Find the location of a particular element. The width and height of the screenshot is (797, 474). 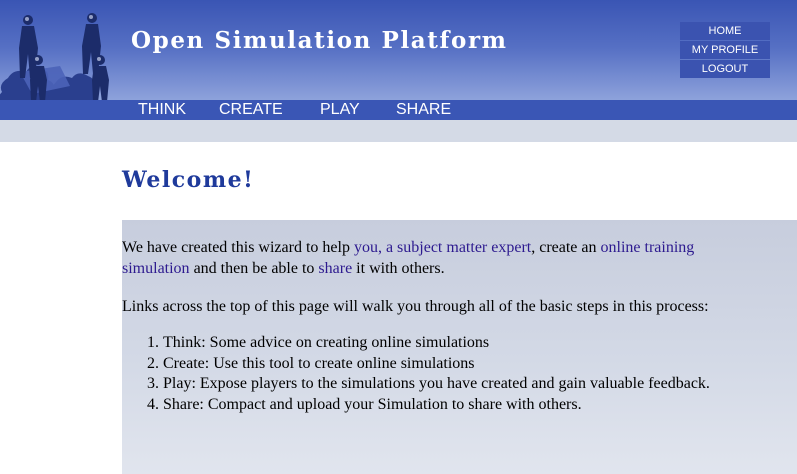

page-title: Welcome! is located at coordinates (188, 180).